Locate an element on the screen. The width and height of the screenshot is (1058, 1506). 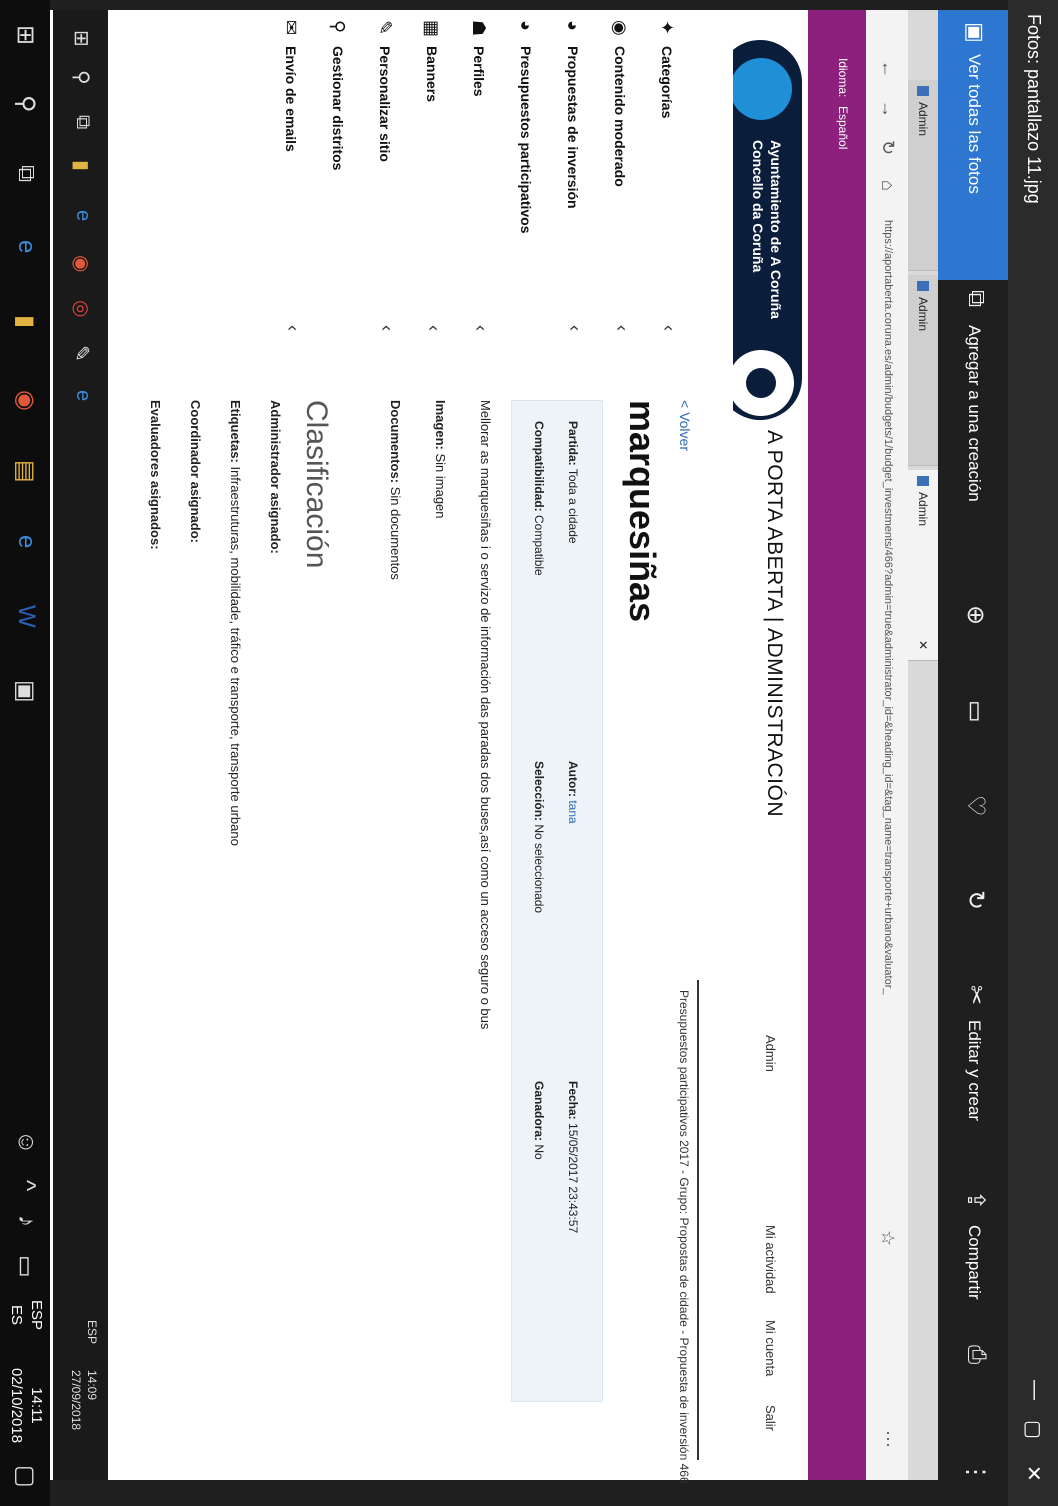
ganadora-info: Ganadora: No is located at coordinates (539, 1120).